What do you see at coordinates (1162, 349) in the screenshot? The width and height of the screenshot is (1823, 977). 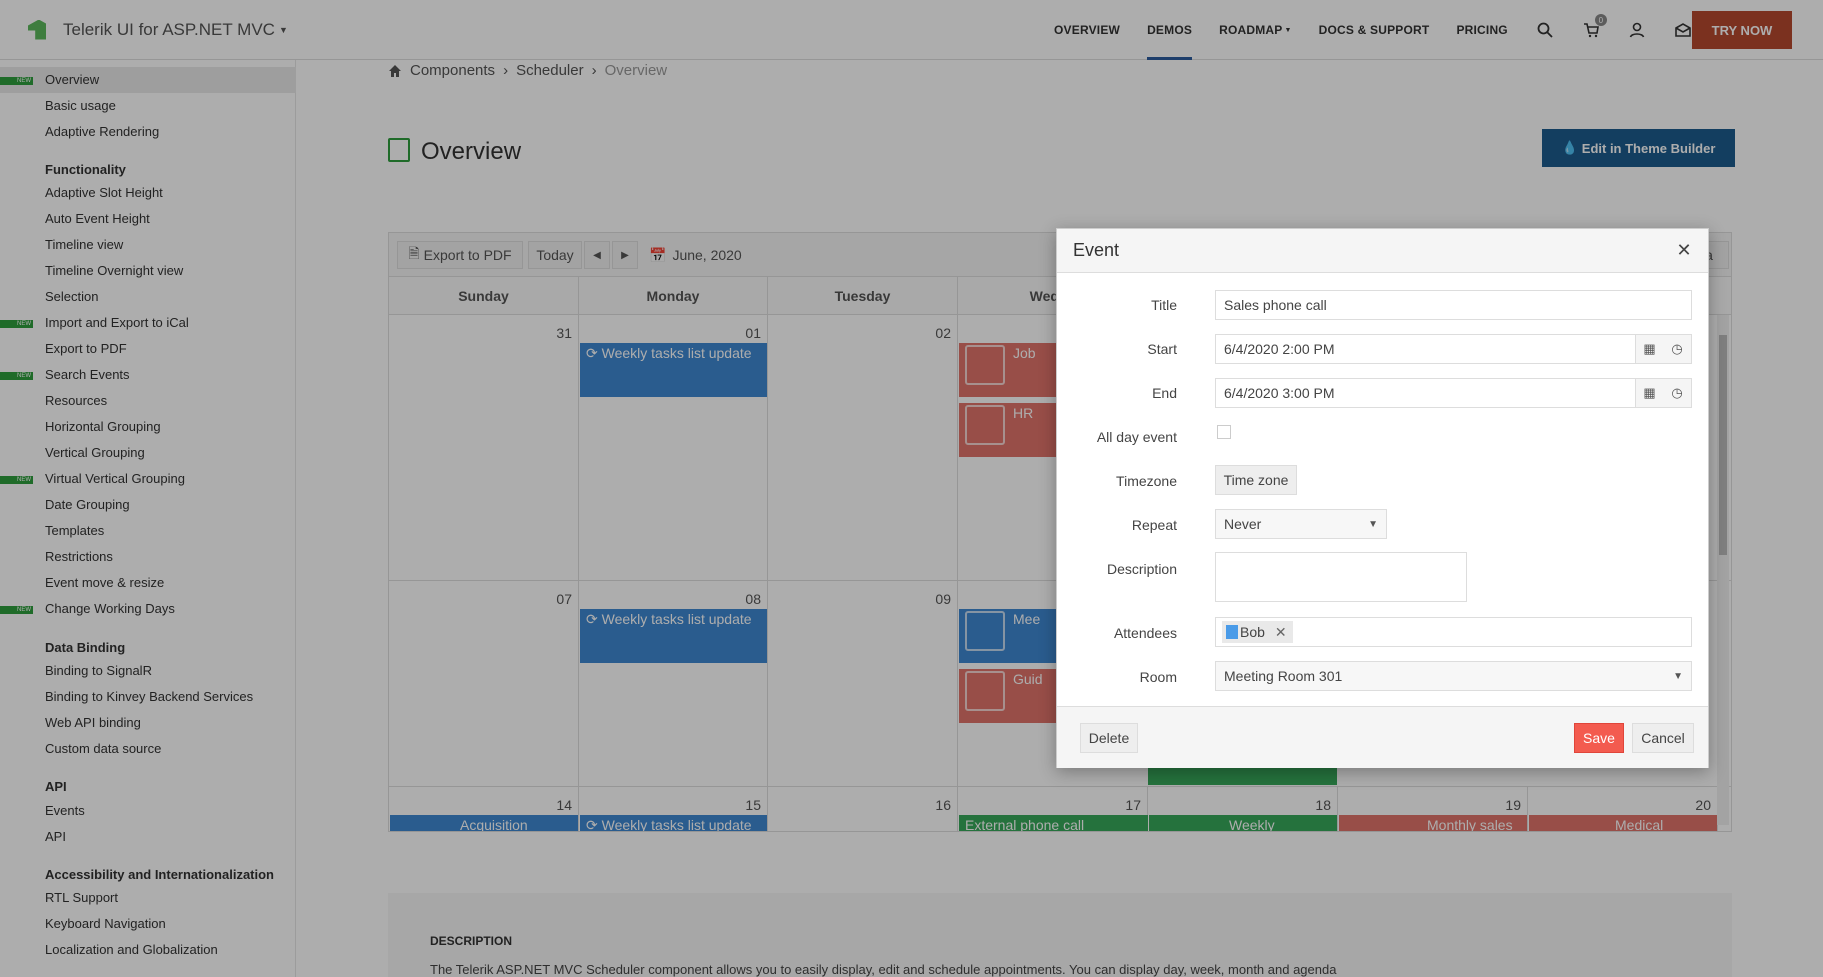 I see `label-start: Start` at bounding box center [1162, 349].